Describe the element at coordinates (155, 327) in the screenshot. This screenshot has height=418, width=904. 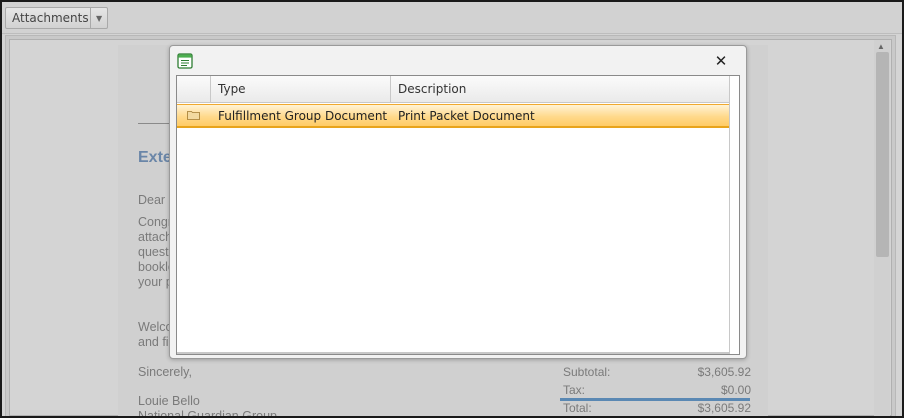
I see `paragraph-line: Welco` at that location.